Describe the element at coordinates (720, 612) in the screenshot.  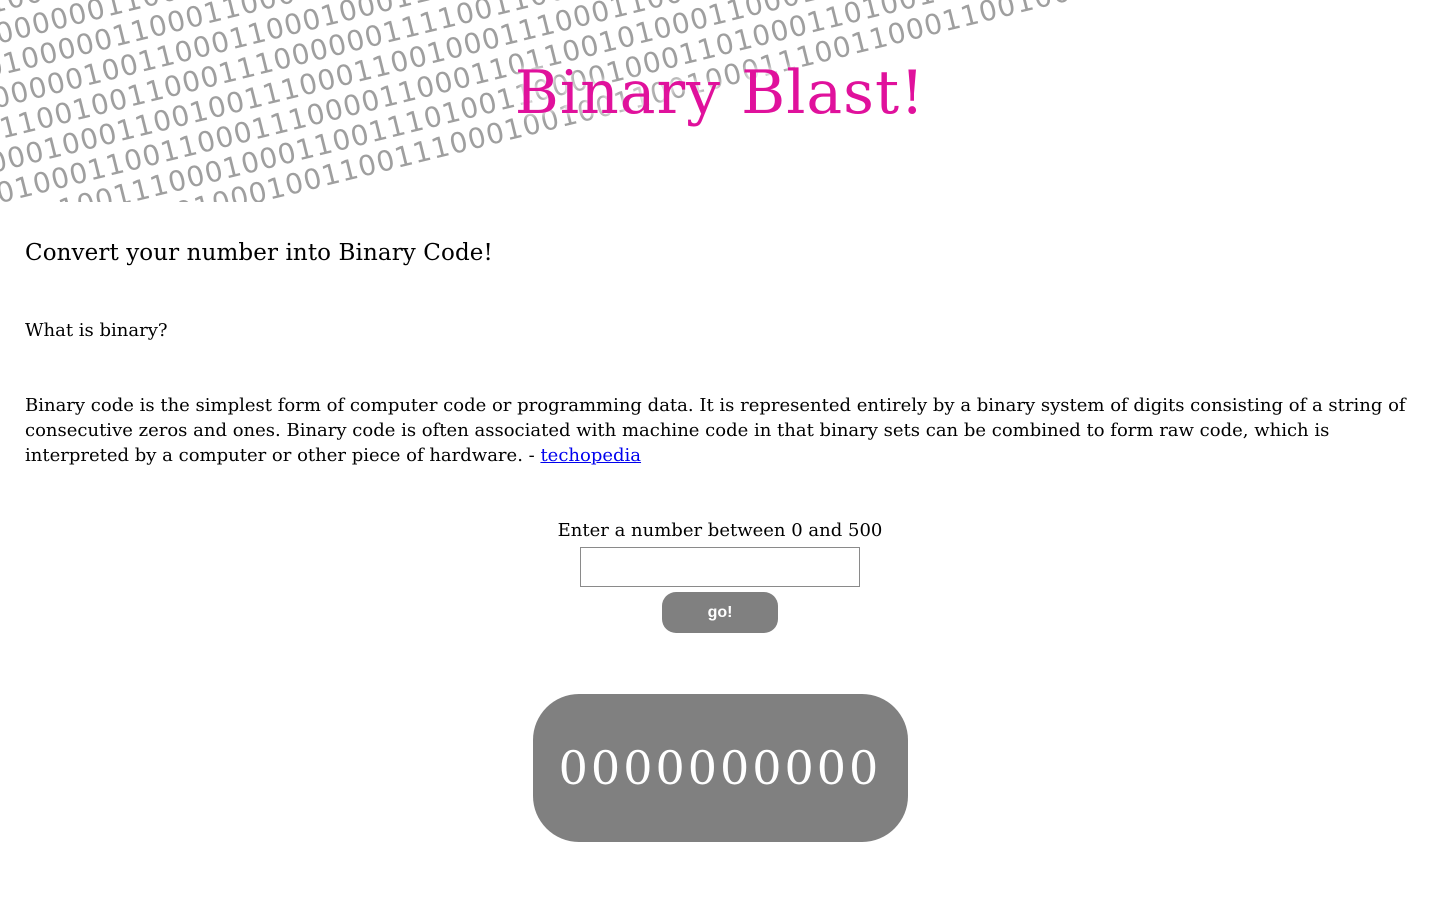
I see `go-button: go!` at that location.